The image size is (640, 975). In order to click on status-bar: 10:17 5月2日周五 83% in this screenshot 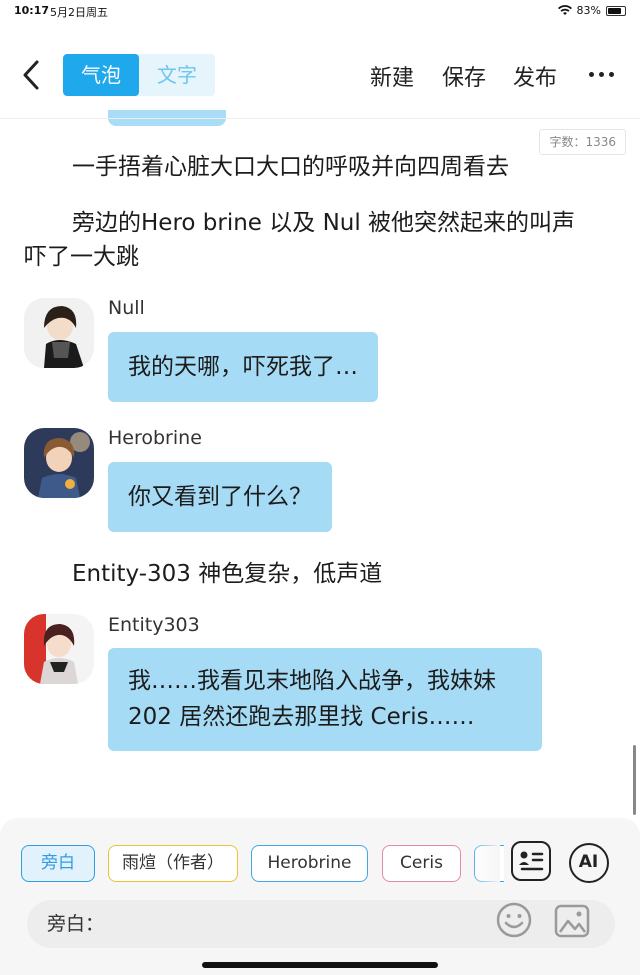, I will do `click(320, 11)`.